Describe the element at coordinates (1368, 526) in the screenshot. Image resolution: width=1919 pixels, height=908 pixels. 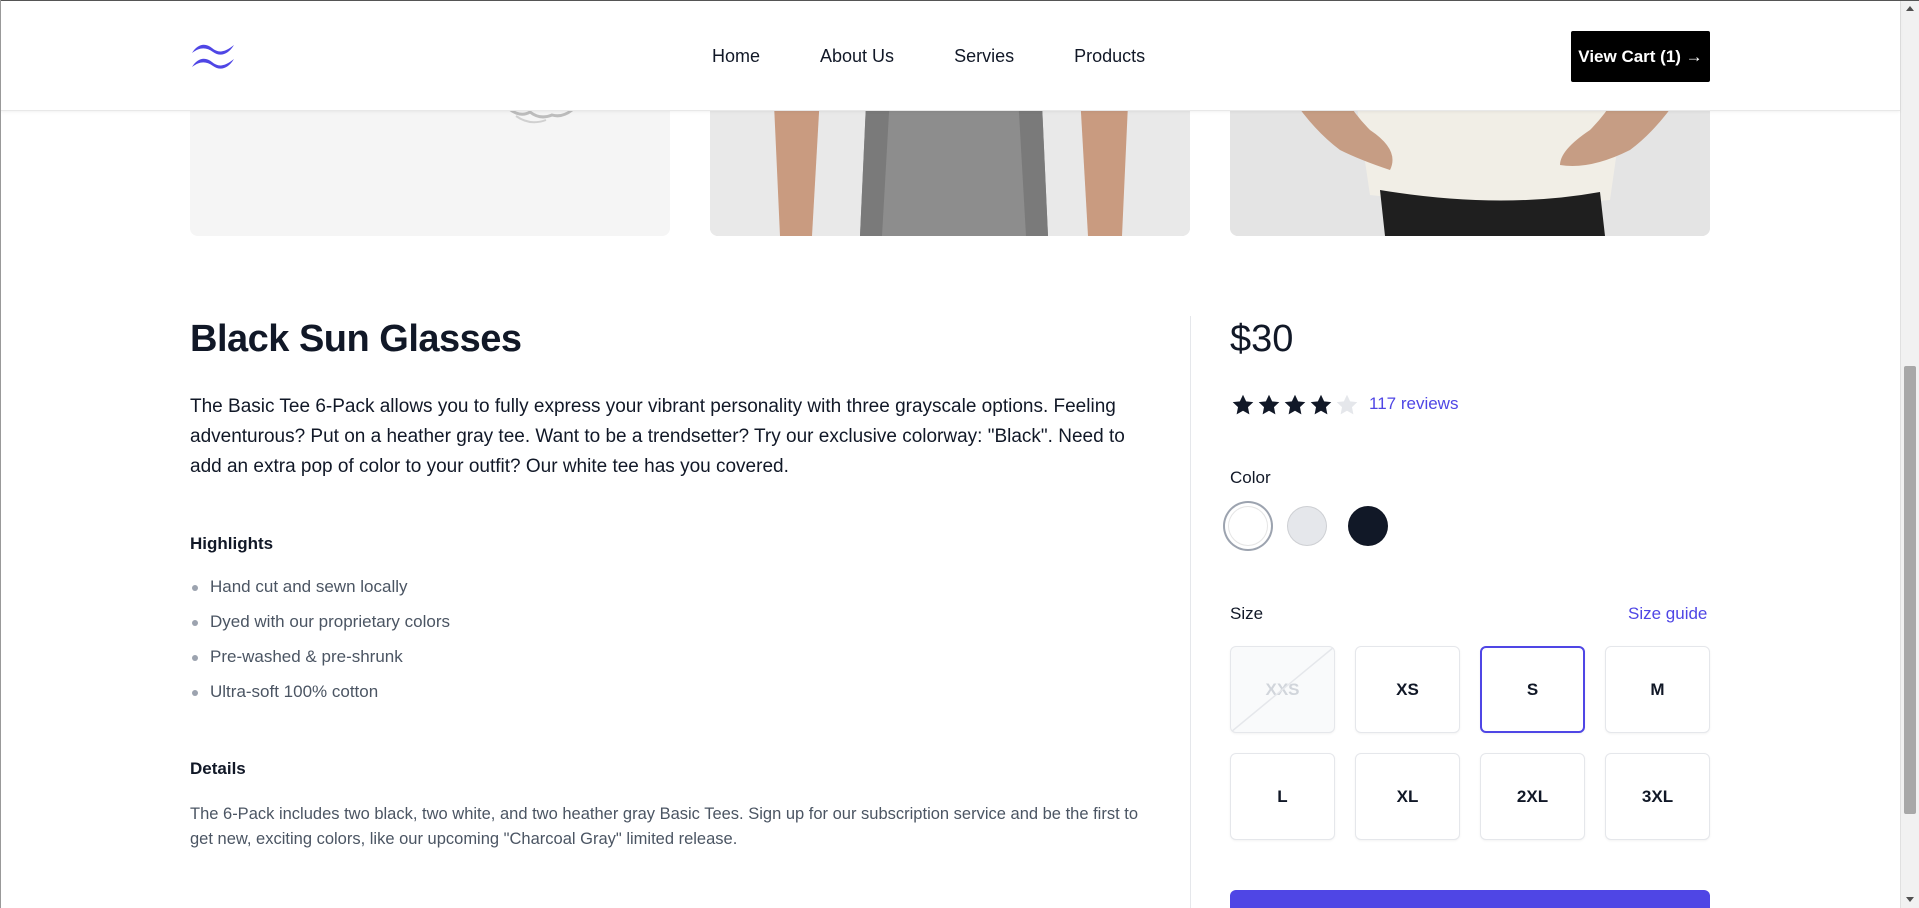
I see `color-swatch-black` at that location.